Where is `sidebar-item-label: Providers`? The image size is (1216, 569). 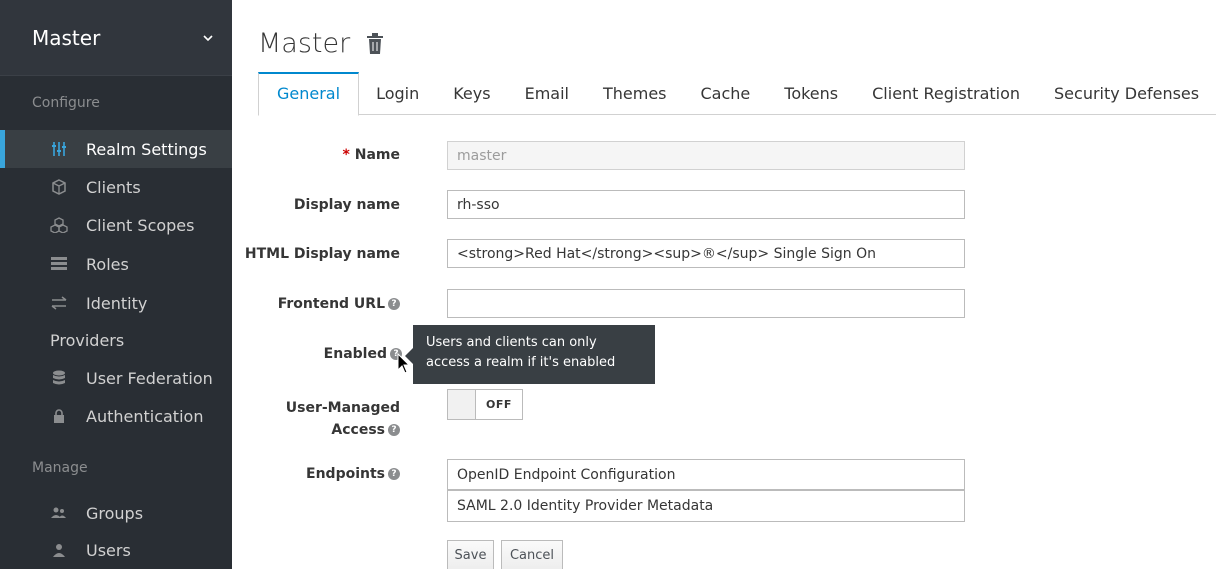
sidebar-item-label: Providers is located at coordinates (87, 340).